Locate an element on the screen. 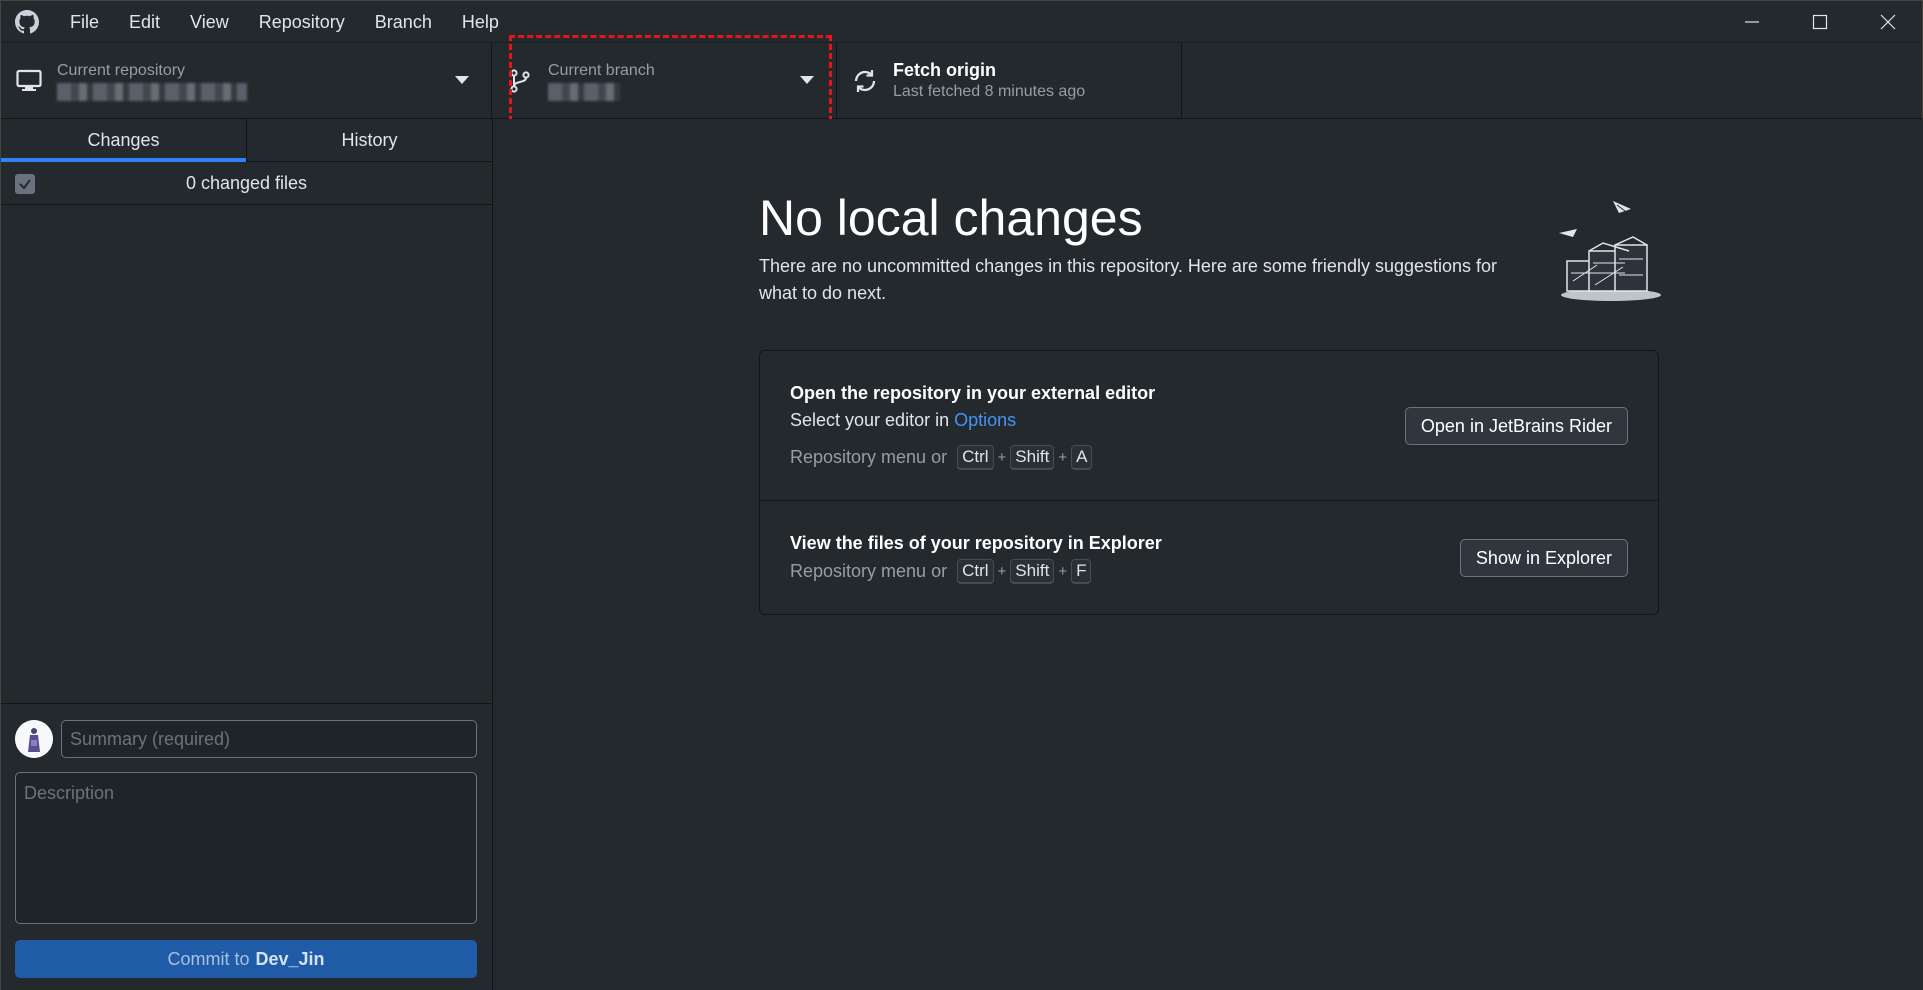 Image resolution: width=1923 pixels, height=990 pixels. menu-repository: Repository is located at coordinates (302, 22).